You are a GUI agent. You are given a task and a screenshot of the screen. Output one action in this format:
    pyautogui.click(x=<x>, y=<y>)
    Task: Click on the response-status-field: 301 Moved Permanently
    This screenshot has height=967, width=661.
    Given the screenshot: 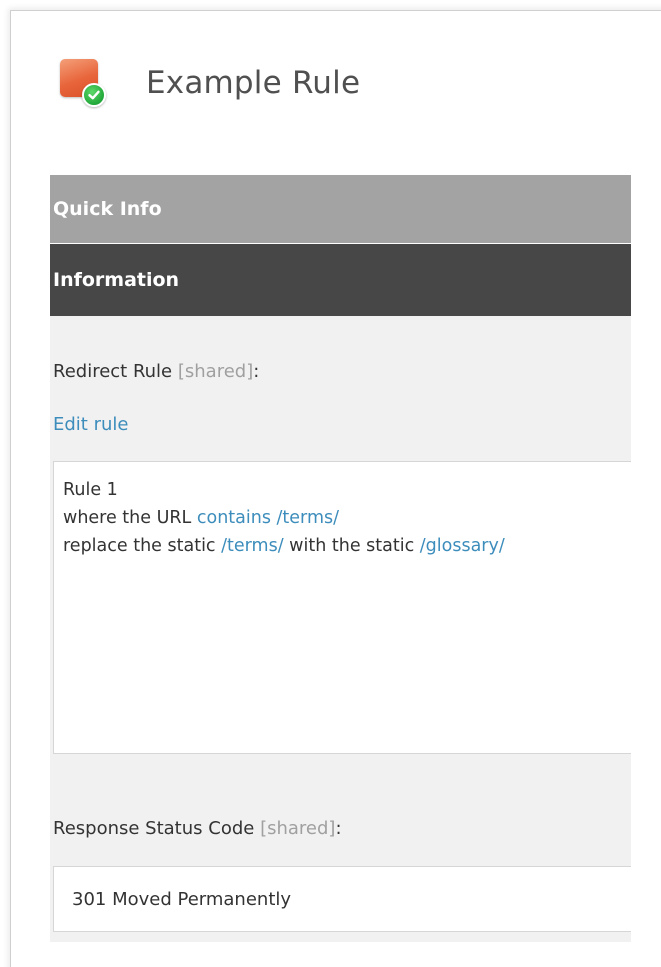 What is the action you would take?
    pyautogui.click(x=342, y=899)
    